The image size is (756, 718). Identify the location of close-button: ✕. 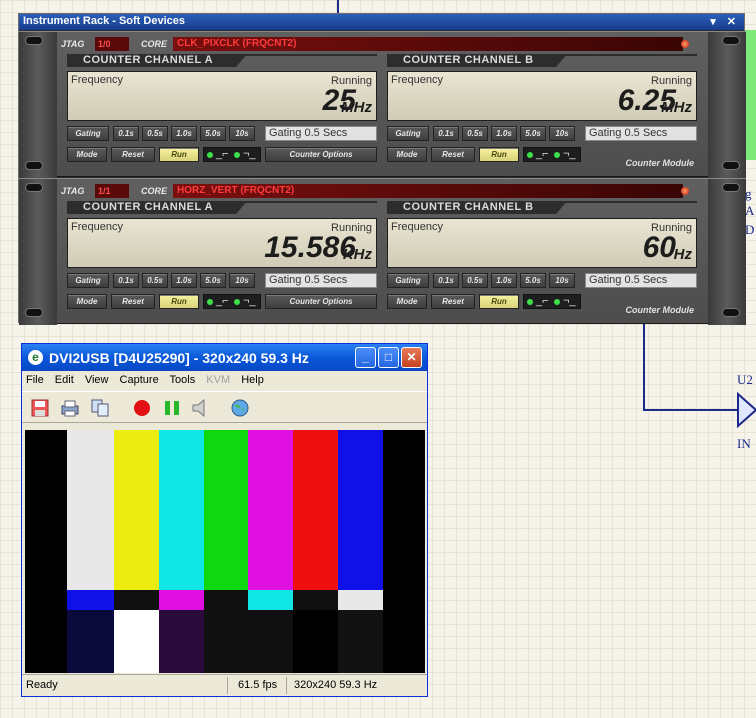
(411, 357).